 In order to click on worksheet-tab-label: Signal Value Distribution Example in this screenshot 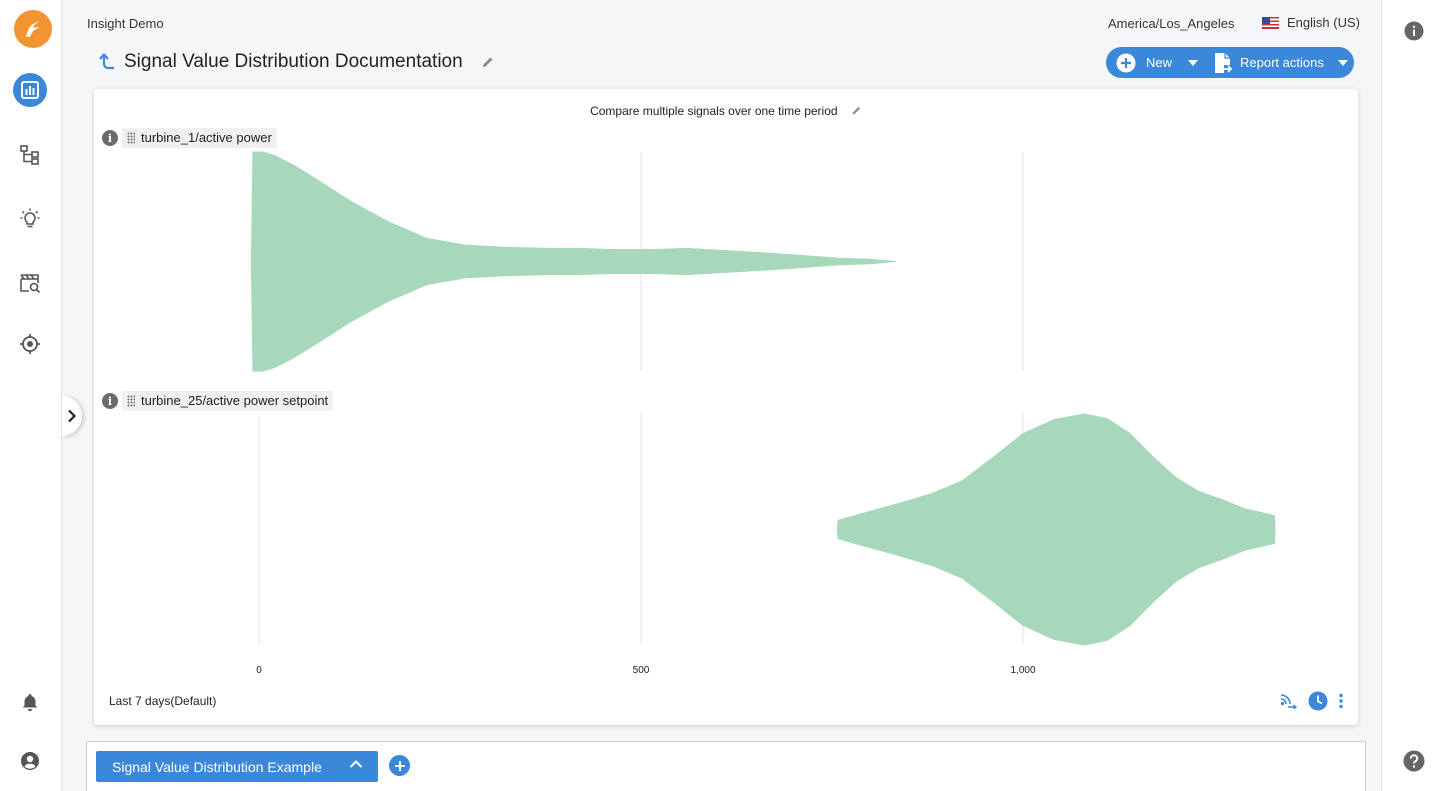, I will do `click(217, 766)`.